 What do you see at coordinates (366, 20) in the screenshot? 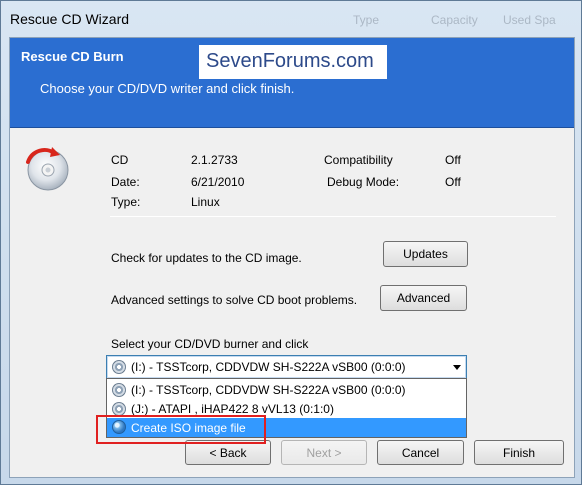
I see `background-column-type: Type` at bounding box center [366, 20].